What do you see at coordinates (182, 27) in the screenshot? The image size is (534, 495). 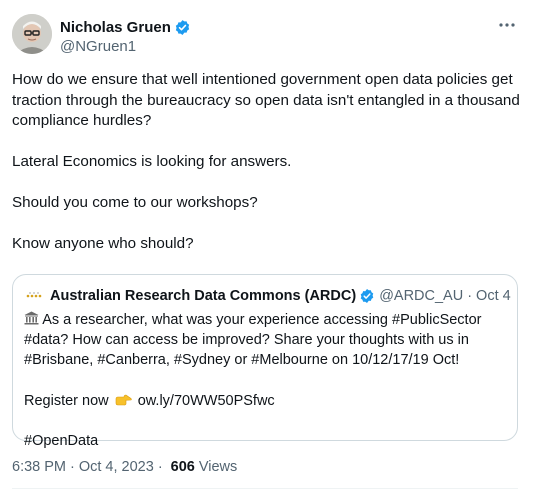 I see `verified-badge-icon` at bounding box center [182, 27].